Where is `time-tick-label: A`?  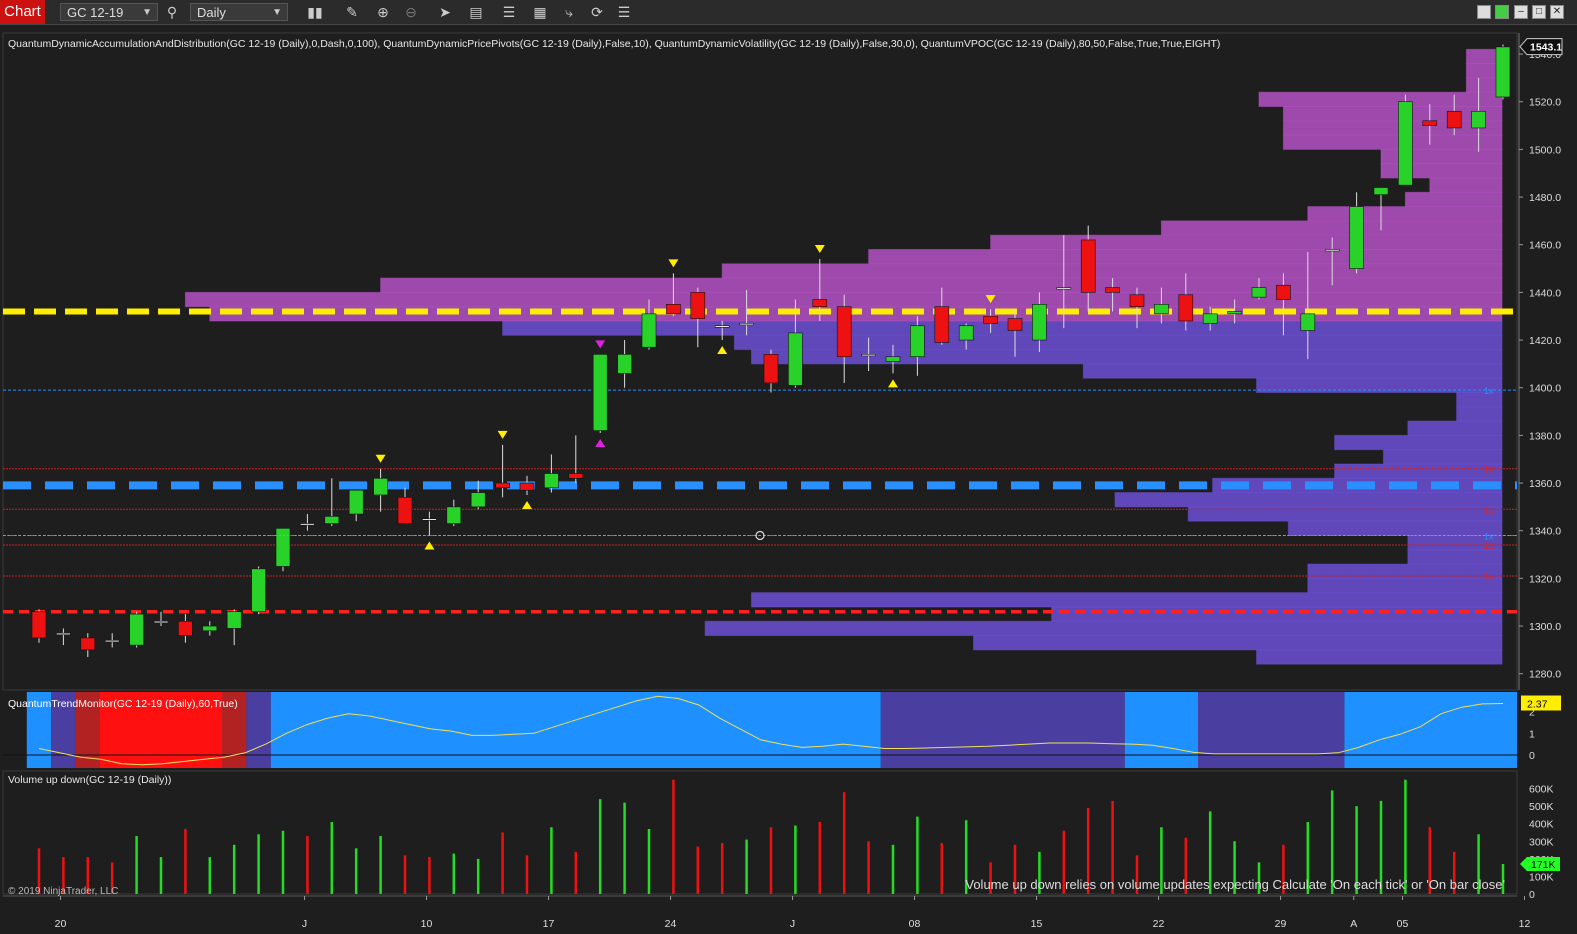
time-tick-label: A is located at coordinates (1353, 924).